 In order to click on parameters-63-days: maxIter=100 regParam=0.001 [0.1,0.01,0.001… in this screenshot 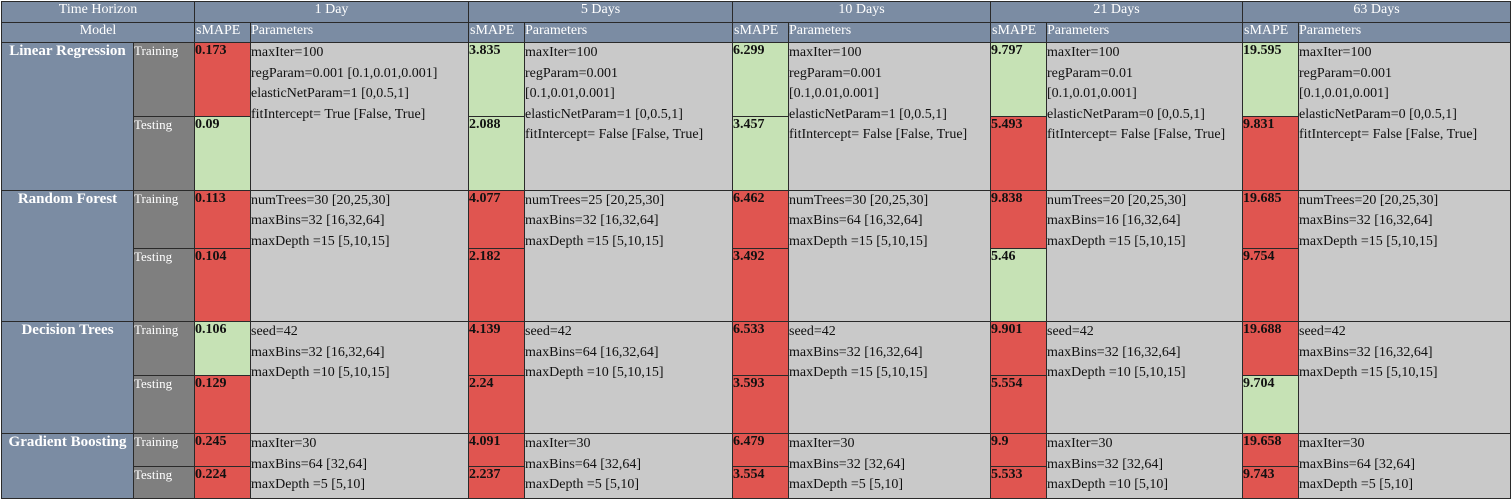, I will do `click(1404, 116)`.